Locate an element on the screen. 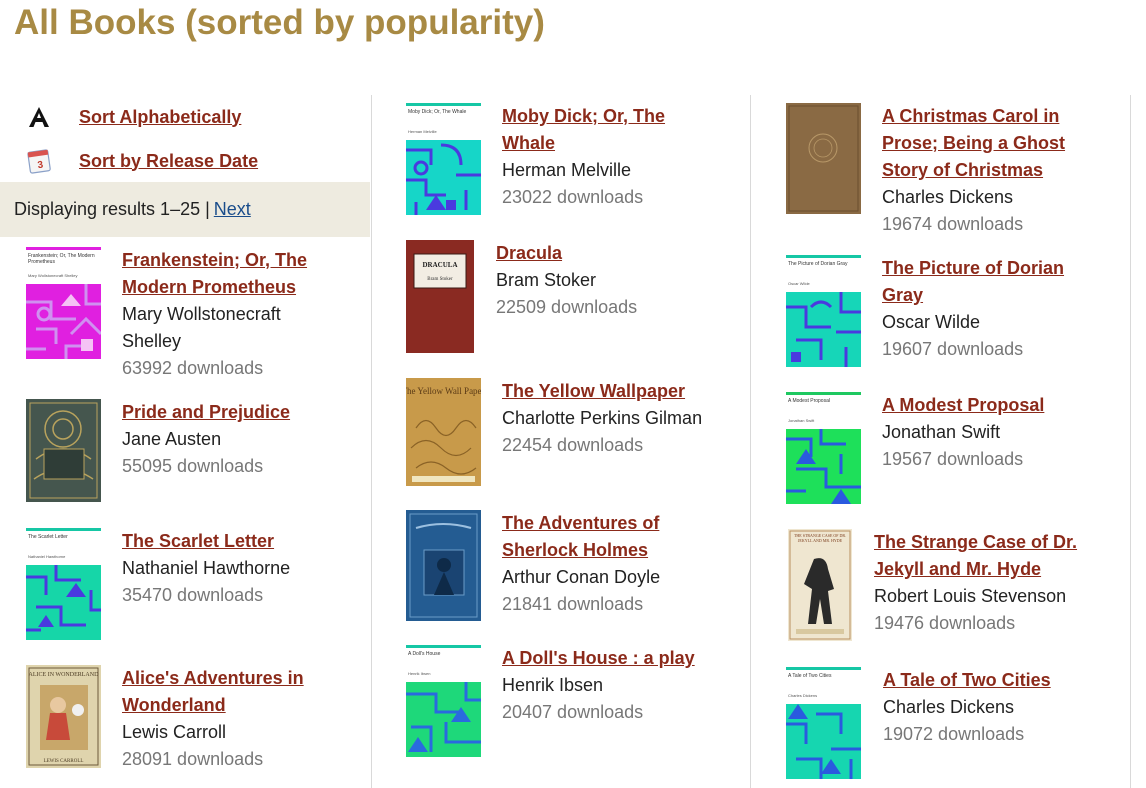 This screenshot has height=788, width=1146. book-author: Jane Austen is located at coordinates (172, 439).